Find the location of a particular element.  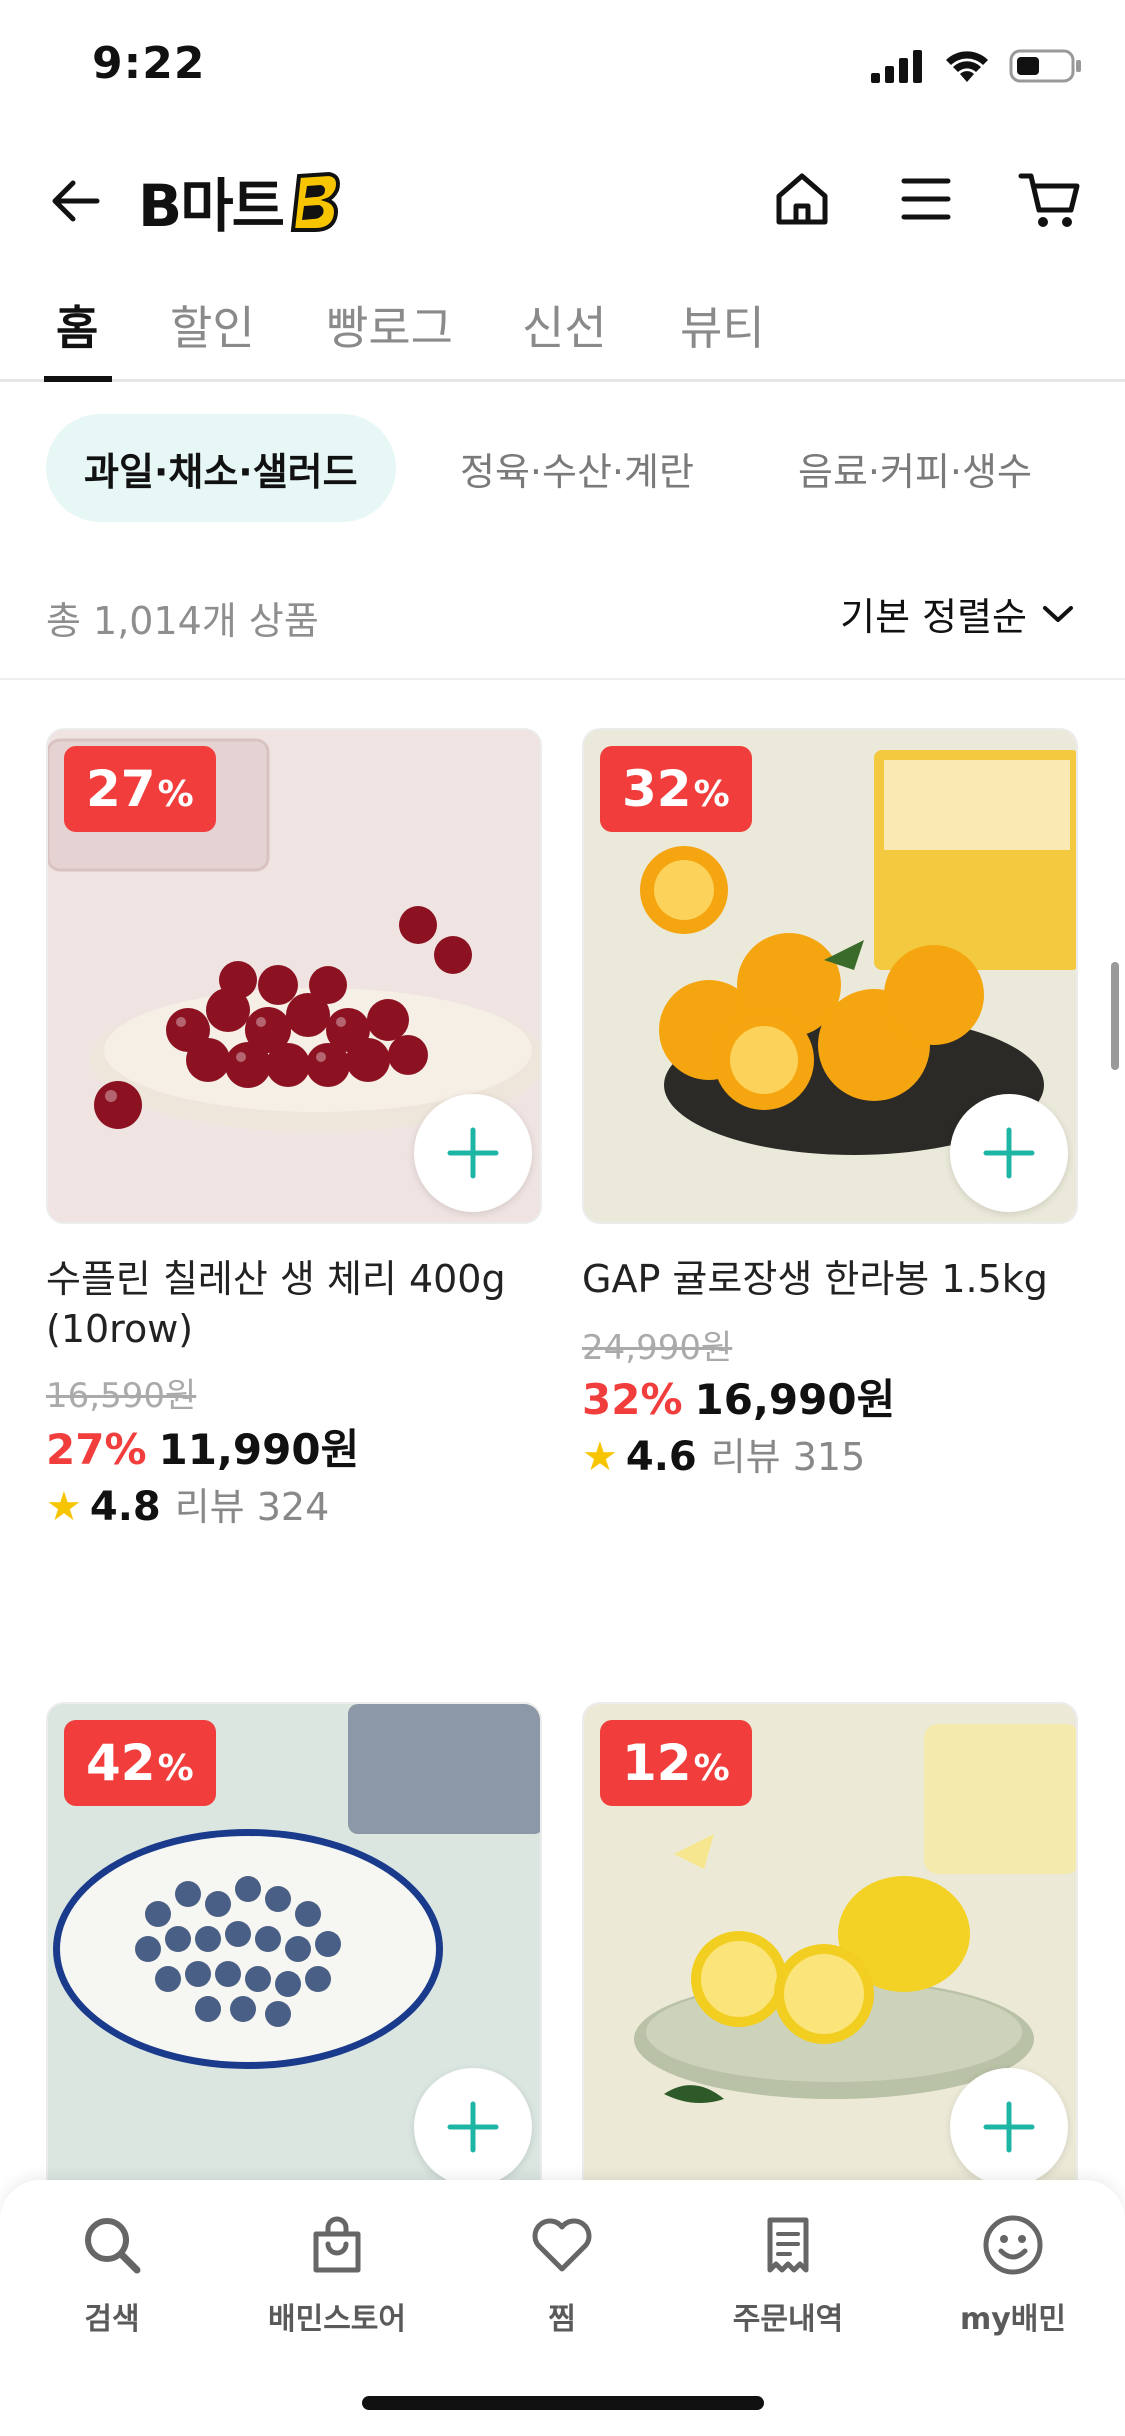

app-header: B마트 is located at coordinates (562, 200).